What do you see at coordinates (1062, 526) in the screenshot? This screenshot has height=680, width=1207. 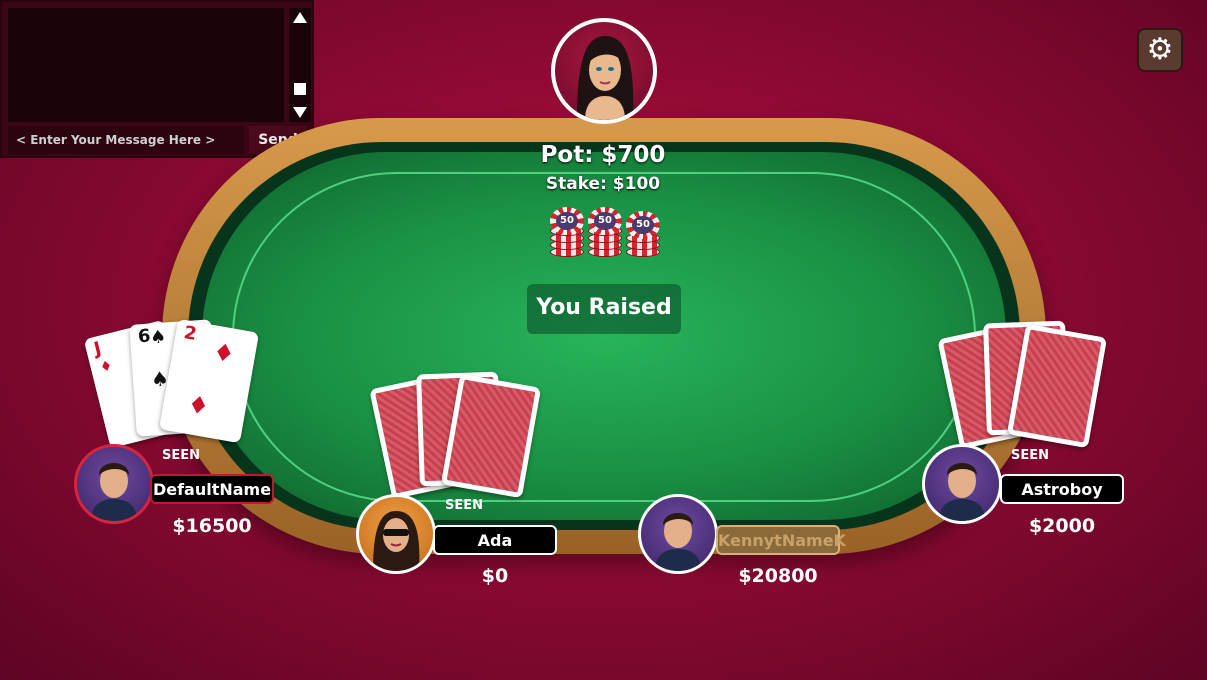 I see `player-chips: $2000` at bounding box center [1062, 526].